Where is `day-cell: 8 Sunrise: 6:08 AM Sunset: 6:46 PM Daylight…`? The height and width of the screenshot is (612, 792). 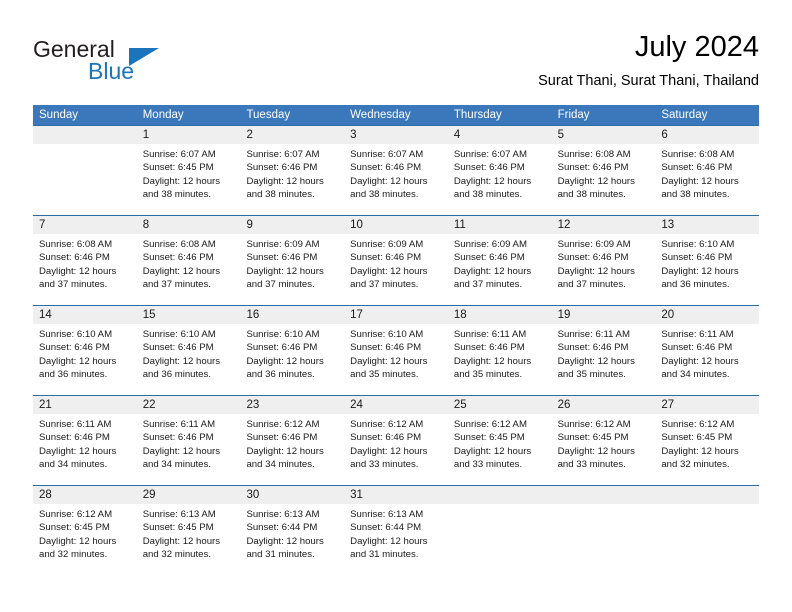
day-cell: 8 Sunrise: 6:08 AM Sunset: 6:46 PM Daylight… is located at coordinates (188, 260).